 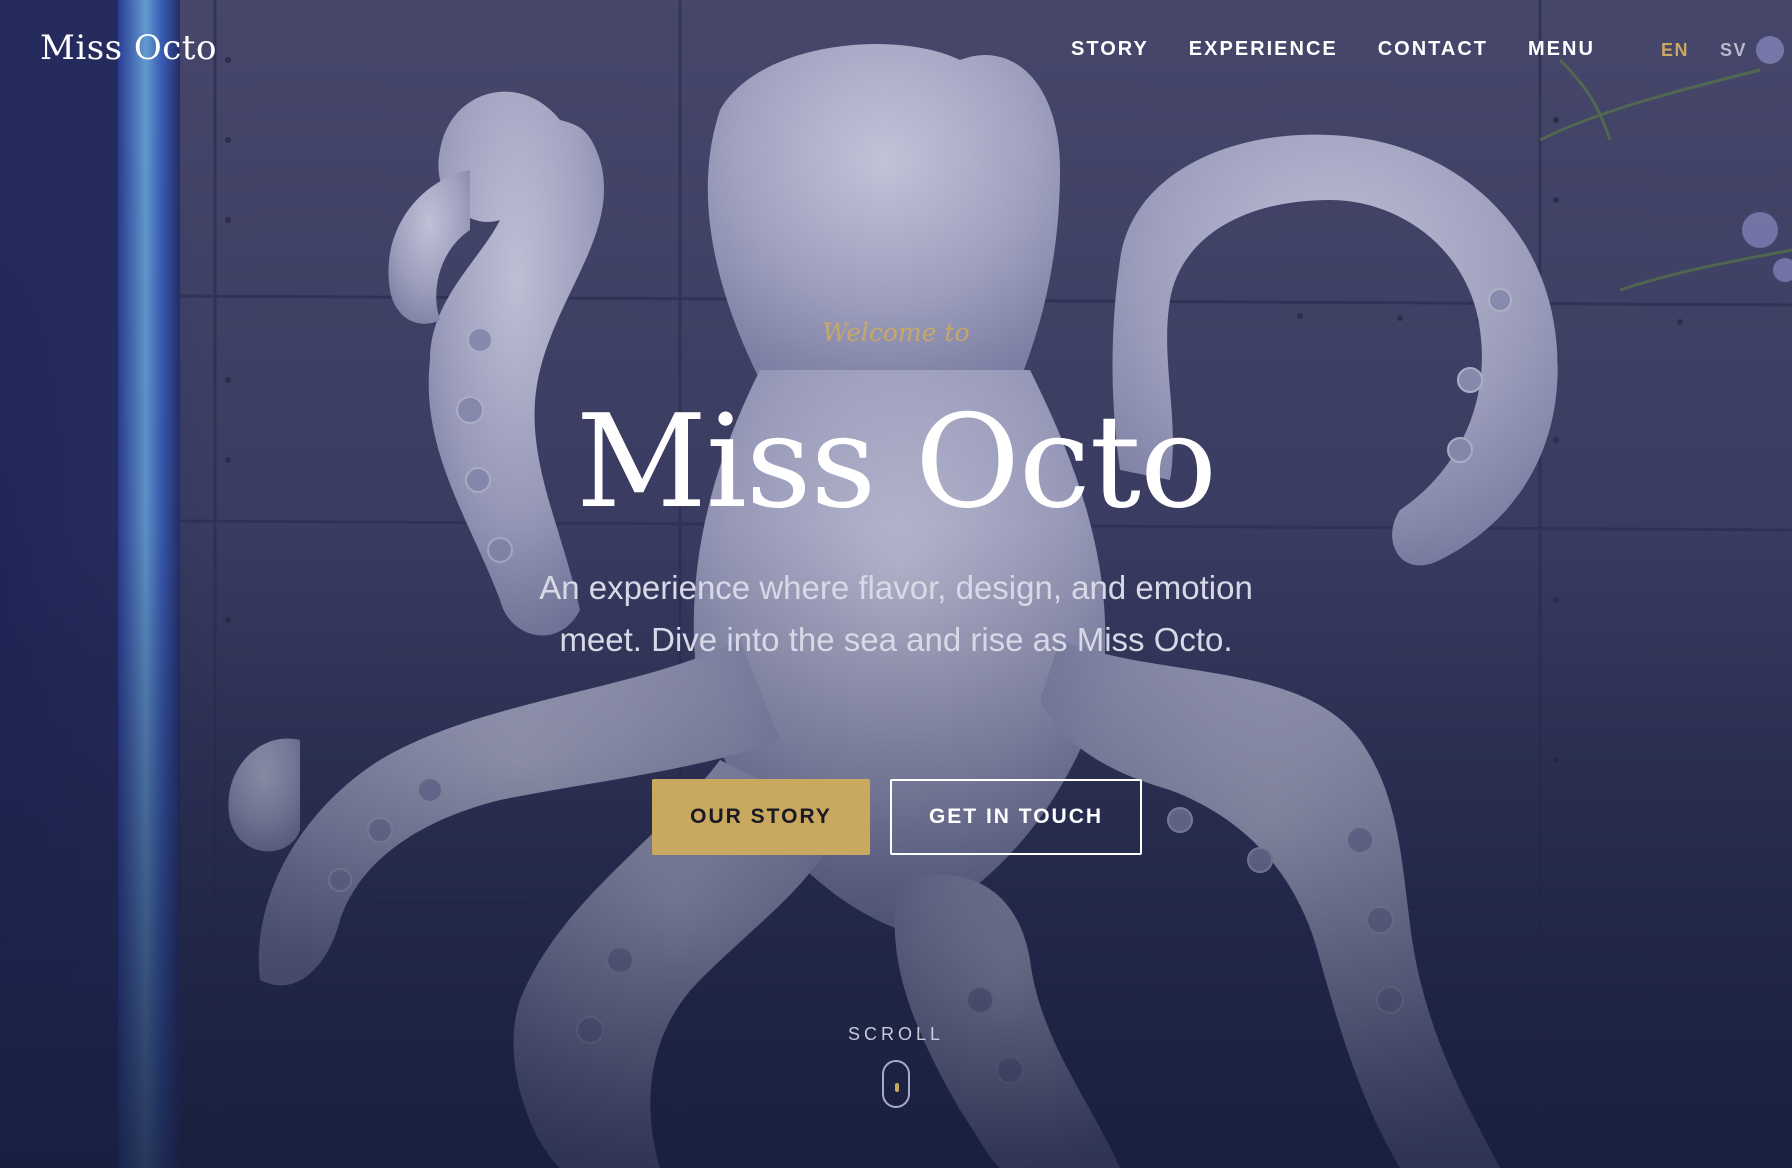 What do you see at coordinates (896, 332) in the screenshot?
I see `hero-eyebrow: Welcome to` at bounding box center [896, 332].